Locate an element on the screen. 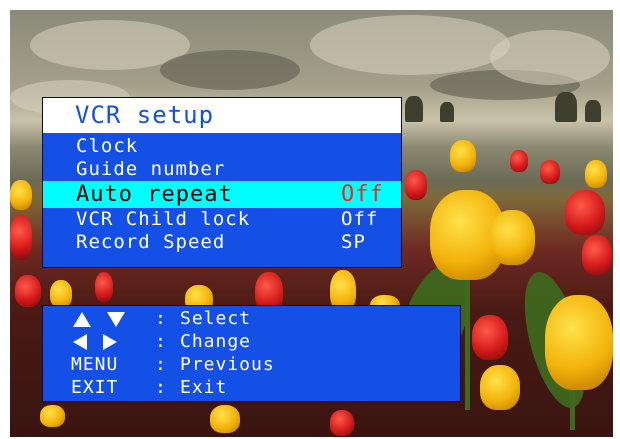 Image resolution: width=620 pixels, height=439 pixels. help-row-menu: MENU : Previous is located at coordinates (251, 364).